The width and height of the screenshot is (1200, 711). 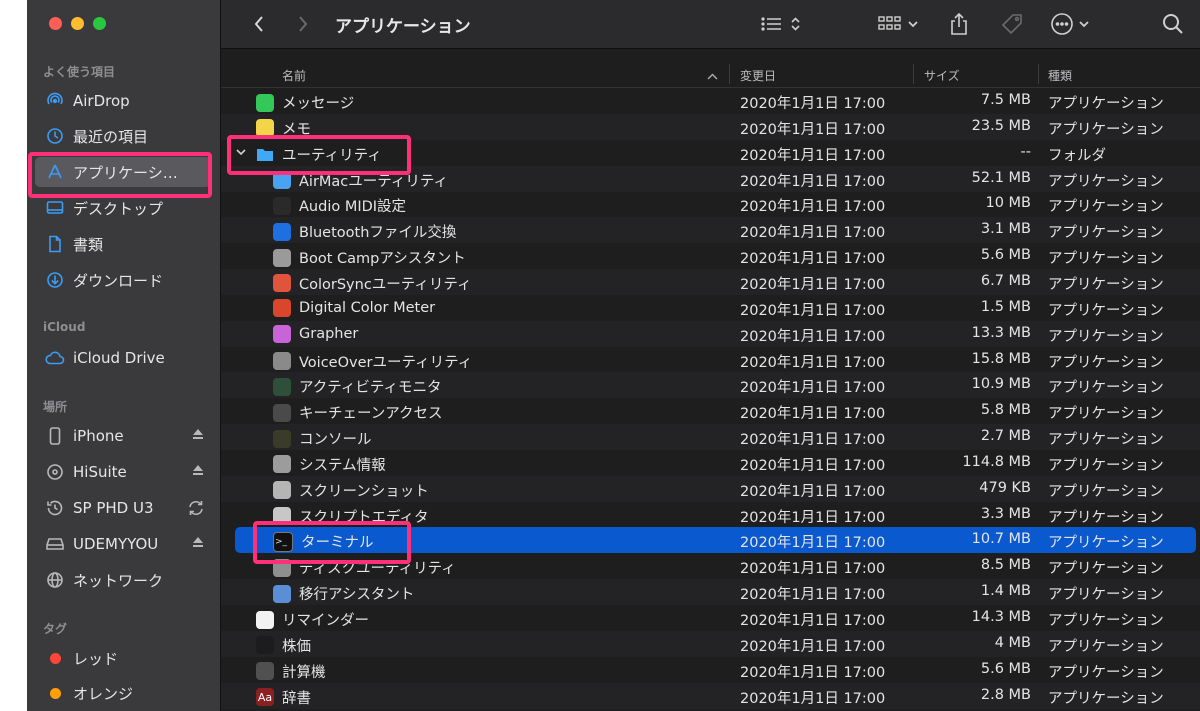 What do you see at coordinates (710, 204) in the screenshot?
I see `file-row: Audio MIDI設定 2020年1月1日 17:00 10 MB アプリケーション` at bounding box center [710, 204].